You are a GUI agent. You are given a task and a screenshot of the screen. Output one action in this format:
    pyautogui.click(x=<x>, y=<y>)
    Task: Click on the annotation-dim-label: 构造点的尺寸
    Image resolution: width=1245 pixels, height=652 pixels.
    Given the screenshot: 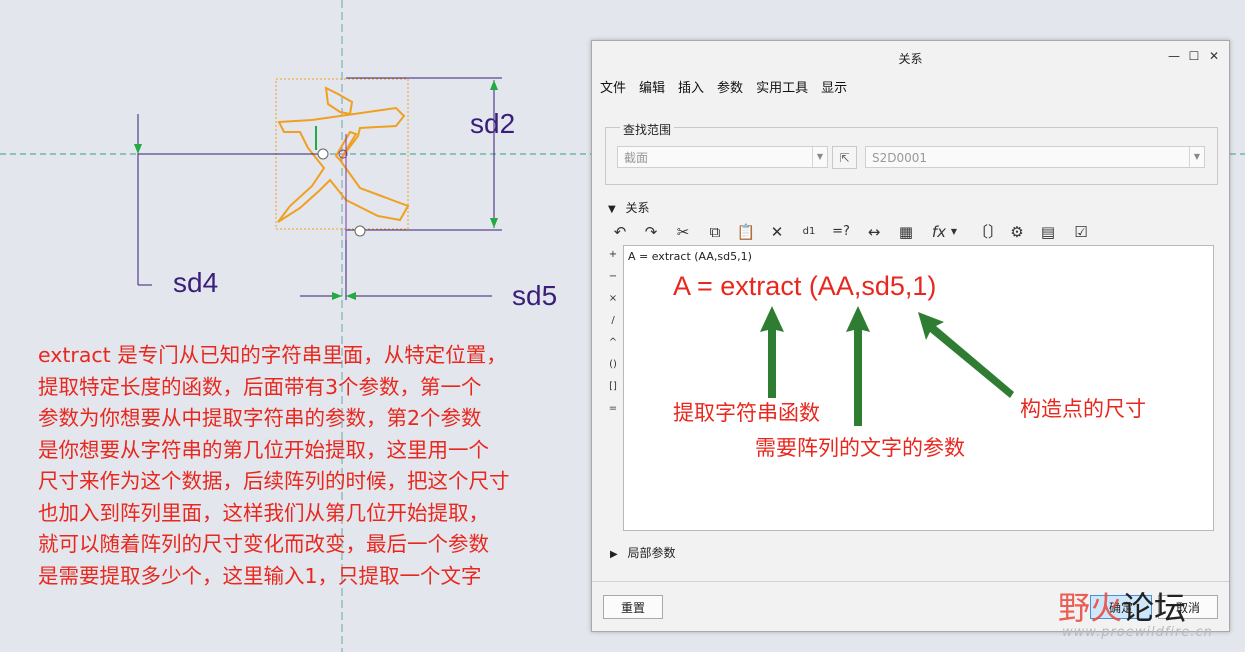 What is the action you would take?
    pyautogui.click(x=1083, y=409)
    